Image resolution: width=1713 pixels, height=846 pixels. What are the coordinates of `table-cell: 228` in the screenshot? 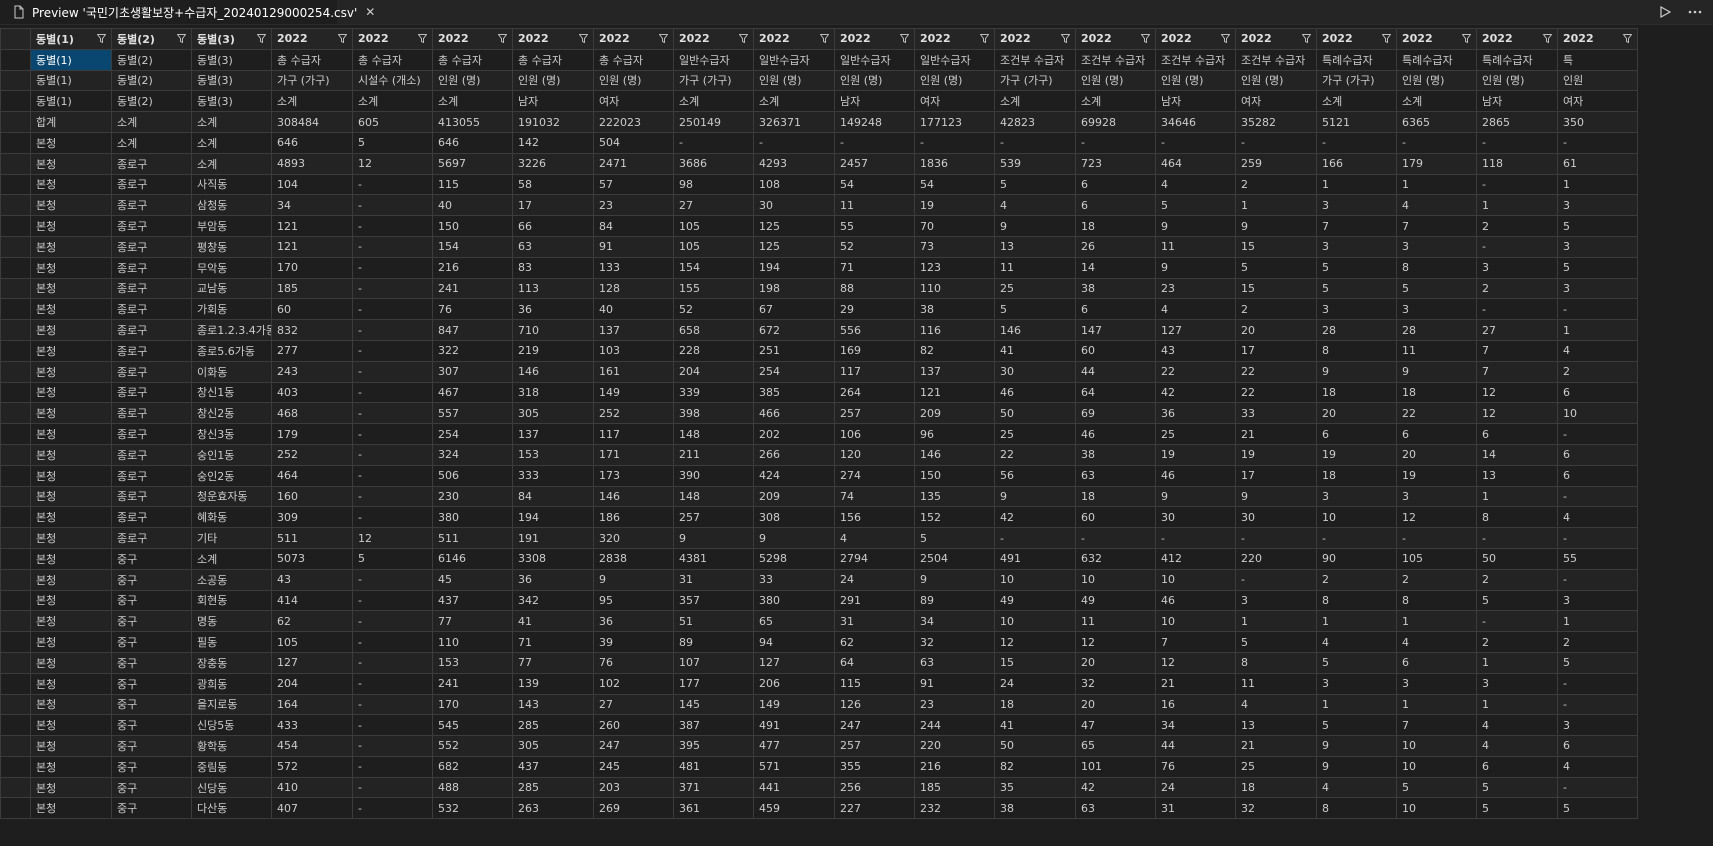 It's located at (713, 350).